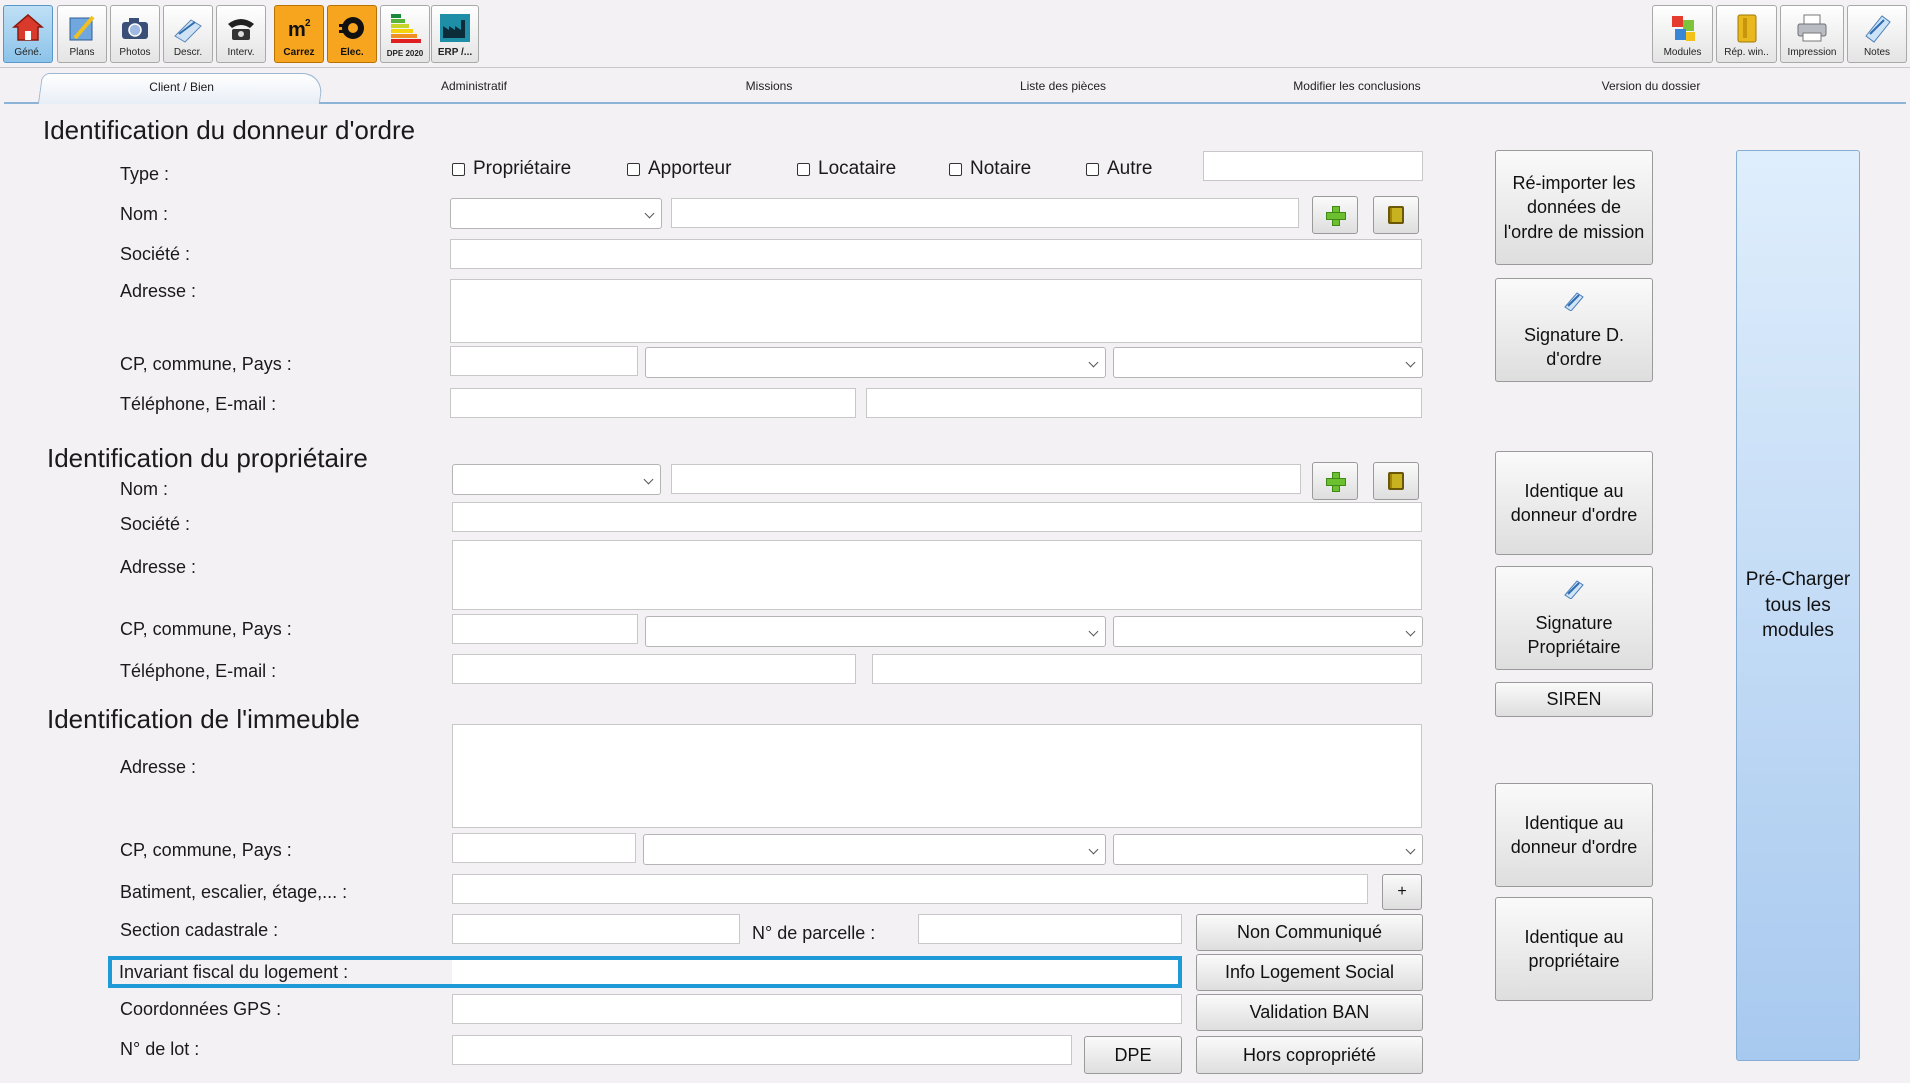 The width and height of the screenshot is (1910, 1083). I want to click on identique-donneur-button-2: Identique au donneur d'ordre, so click(1574, 835).